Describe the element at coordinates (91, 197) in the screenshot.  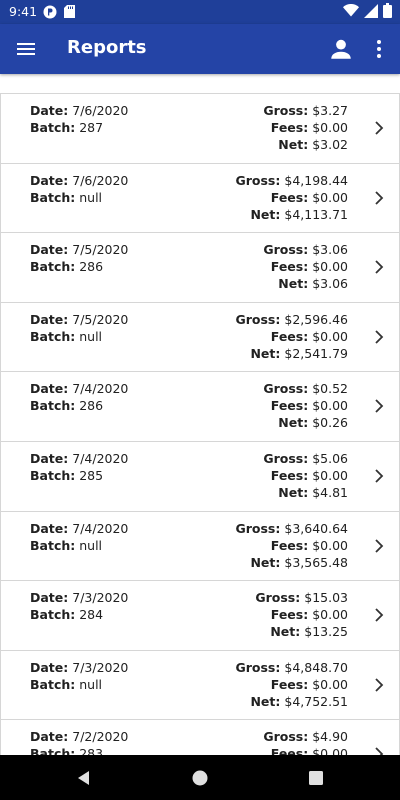
I see `report-batch: null` at that location.